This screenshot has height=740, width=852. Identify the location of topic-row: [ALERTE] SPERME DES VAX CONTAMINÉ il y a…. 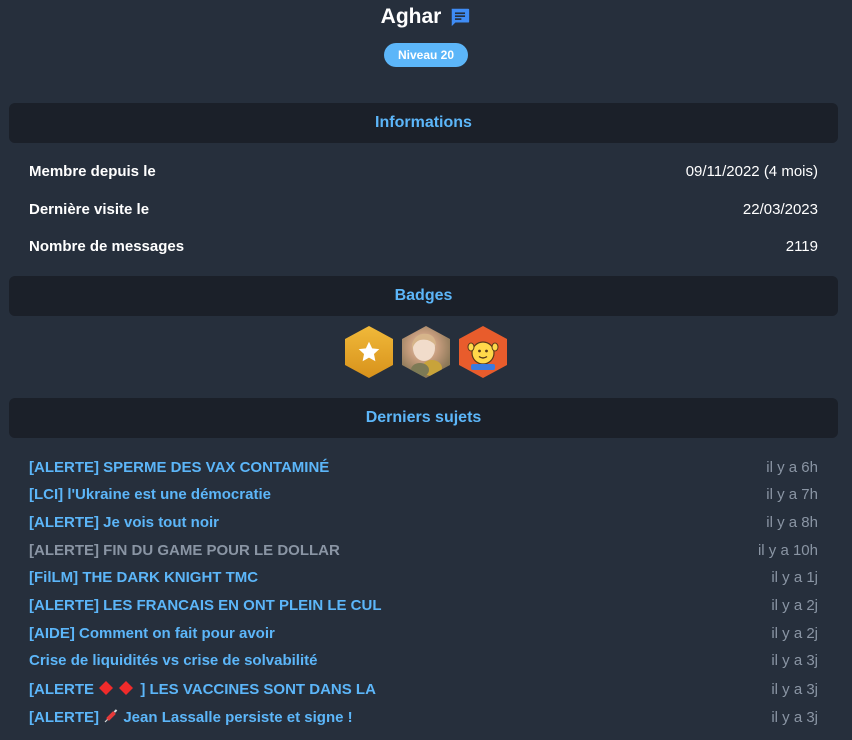
(423, 468).